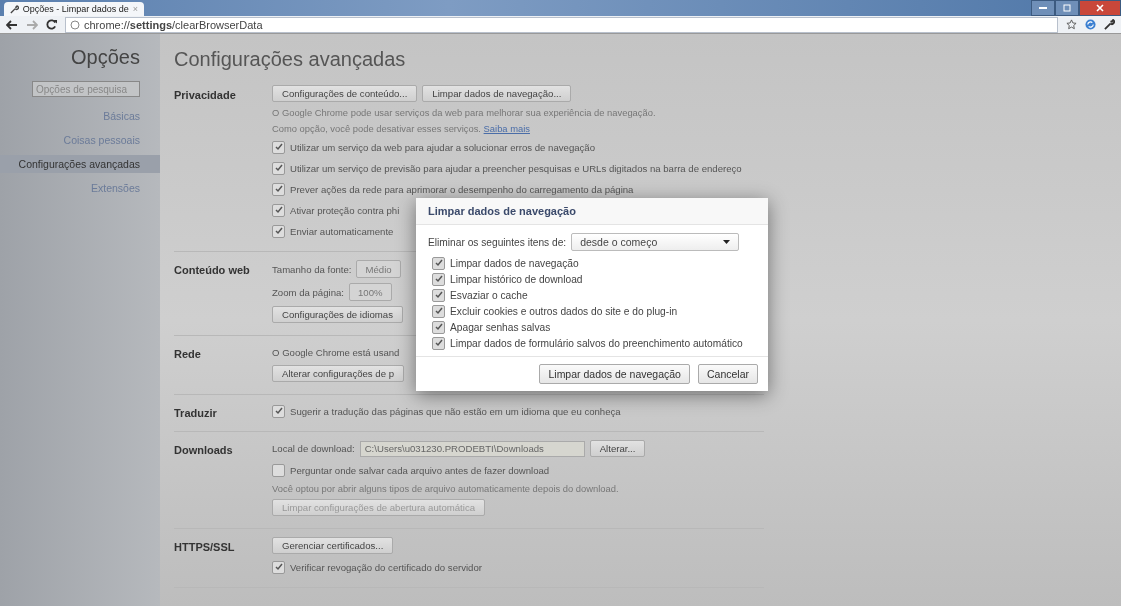  What do you see at coordinates (443, 147) in the screenshot?
I see `checkbox-label: Utilizar um serviço da web para ajudar a solucionar erros de navegação` at bounding box center [443, 147].